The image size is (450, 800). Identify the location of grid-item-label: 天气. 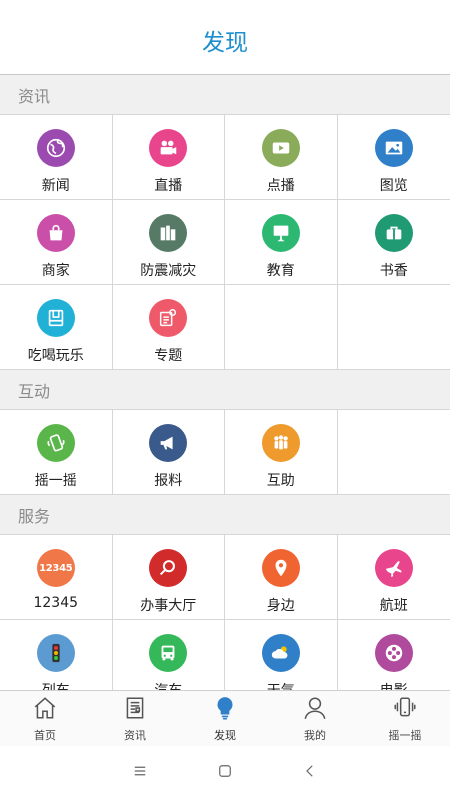
(281, 685).